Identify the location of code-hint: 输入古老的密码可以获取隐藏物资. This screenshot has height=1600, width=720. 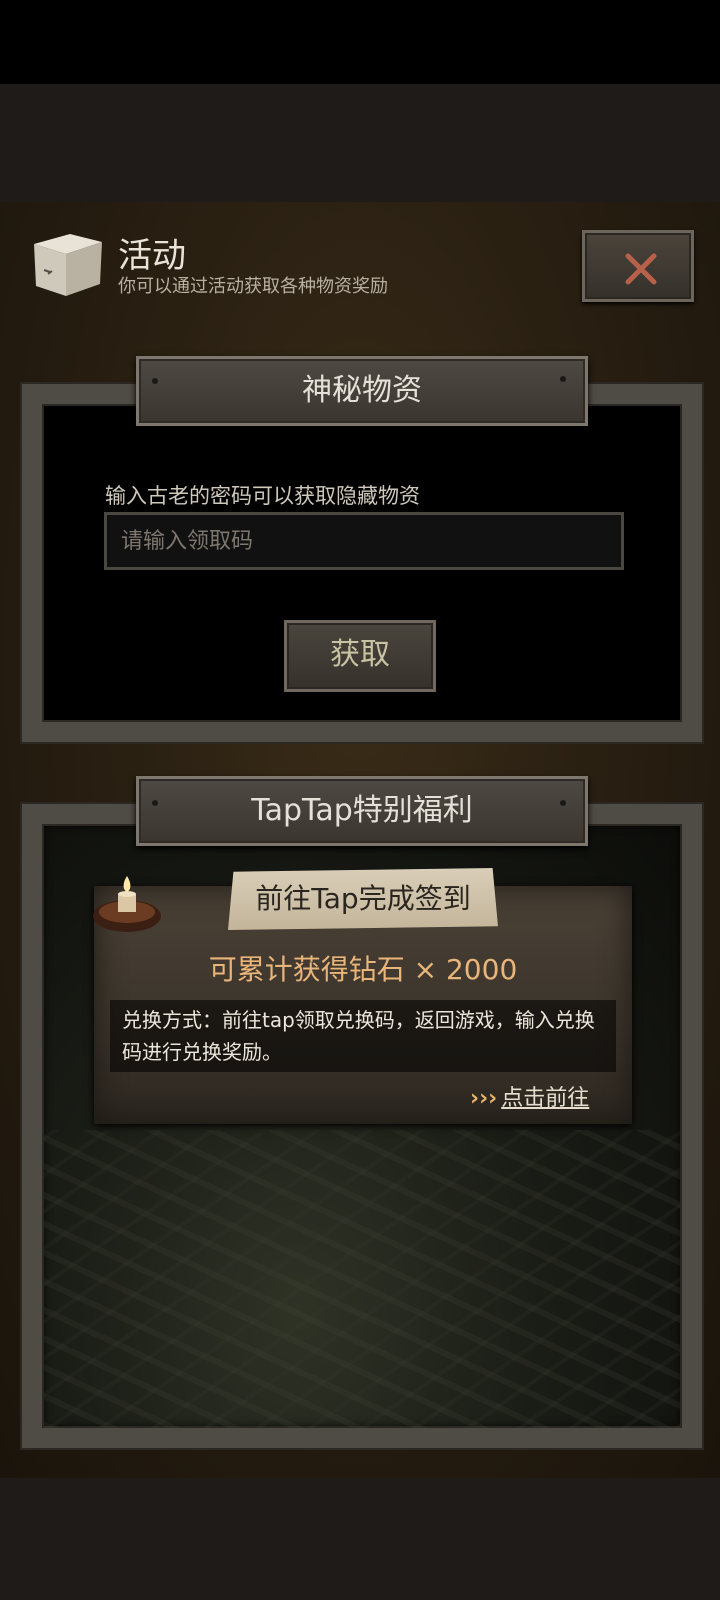
(262, 496).